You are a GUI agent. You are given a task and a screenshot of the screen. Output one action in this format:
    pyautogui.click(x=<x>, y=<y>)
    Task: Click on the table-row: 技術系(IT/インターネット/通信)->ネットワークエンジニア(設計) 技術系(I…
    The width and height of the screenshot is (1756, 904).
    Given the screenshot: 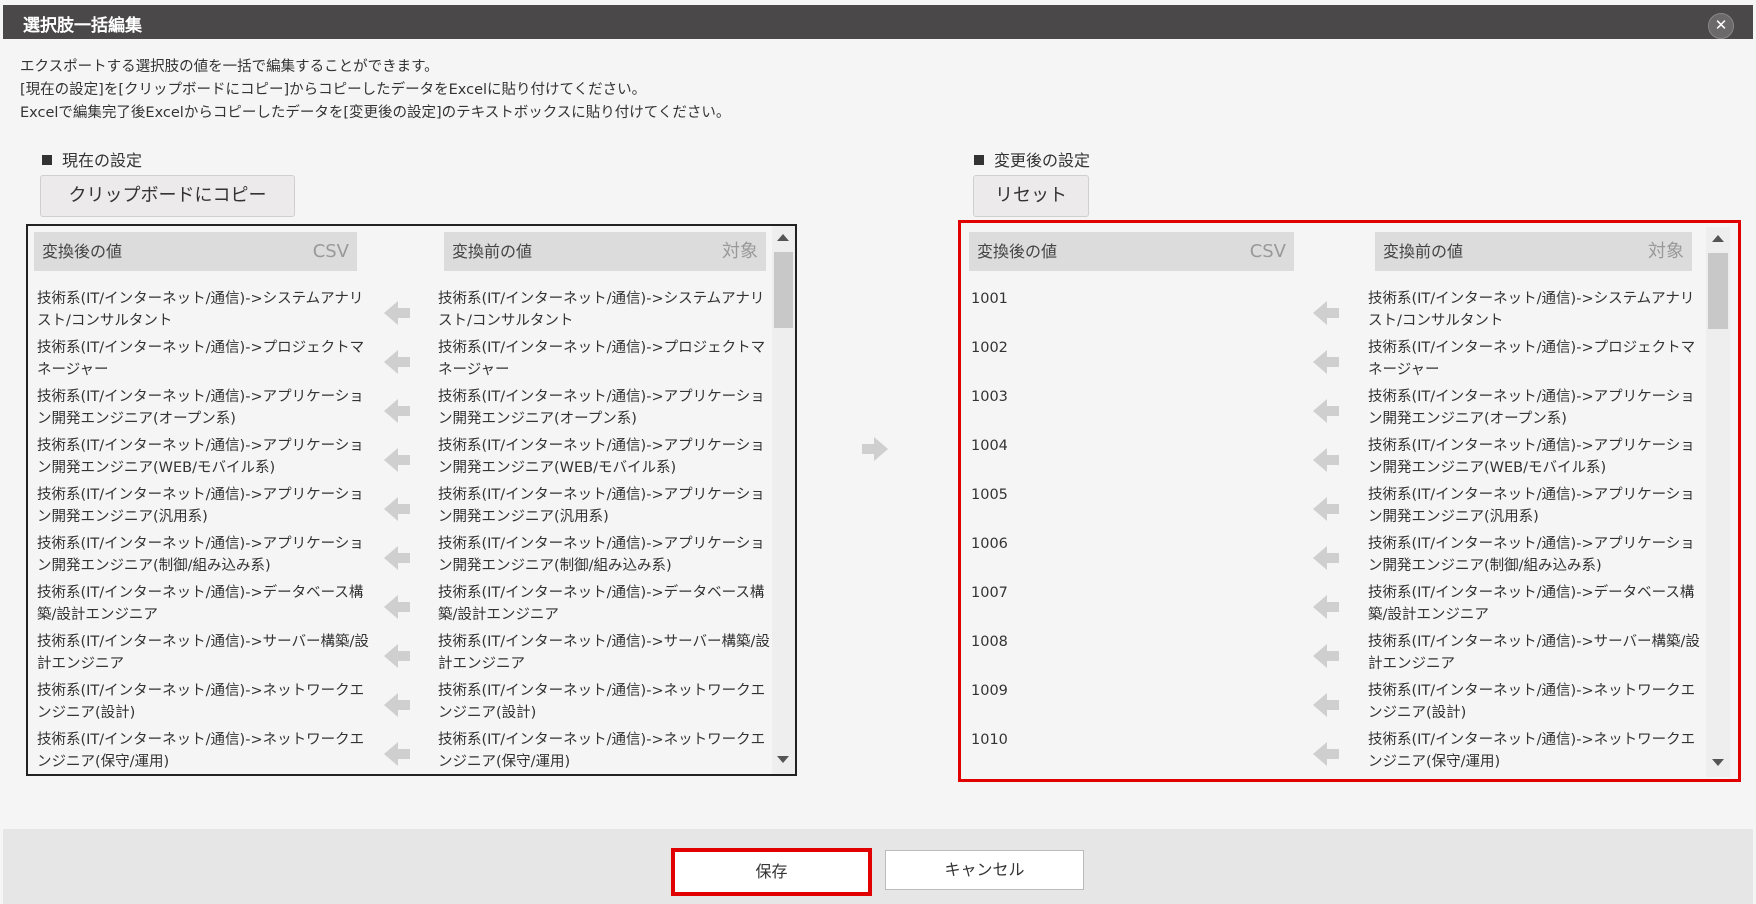 What is the action you would take?
    pyautogui.click(x=398, y=704)
    